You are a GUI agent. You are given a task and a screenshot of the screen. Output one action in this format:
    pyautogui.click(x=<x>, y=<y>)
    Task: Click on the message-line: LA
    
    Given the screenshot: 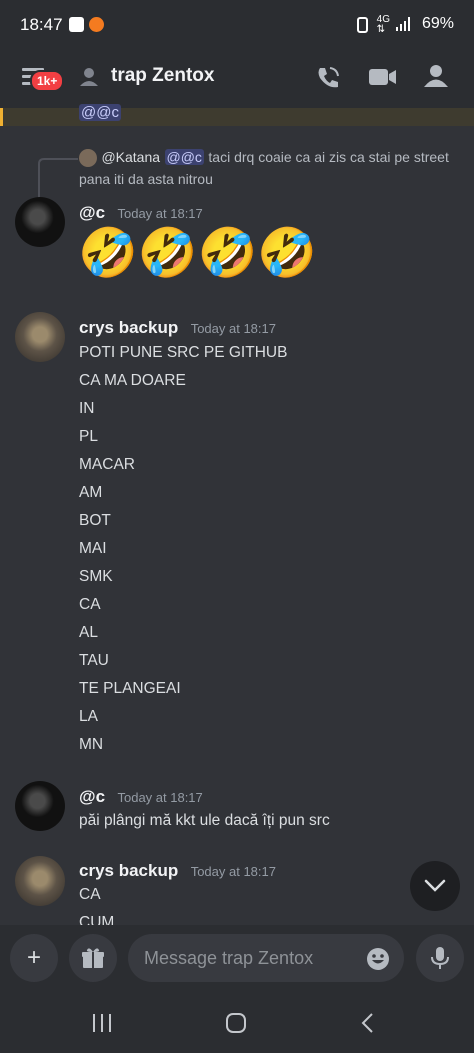 What is the action you would take?
    pyautogui.click(x=88, y=716)
    